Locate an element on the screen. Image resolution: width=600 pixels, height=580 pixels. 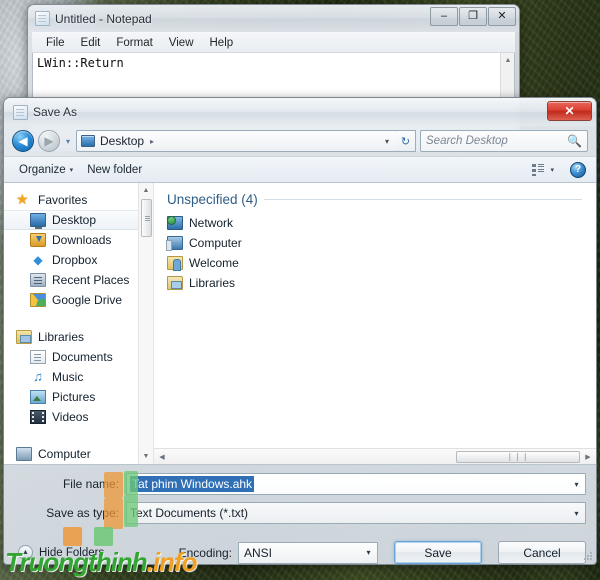
network-icon is located at coordinates (175, 223).